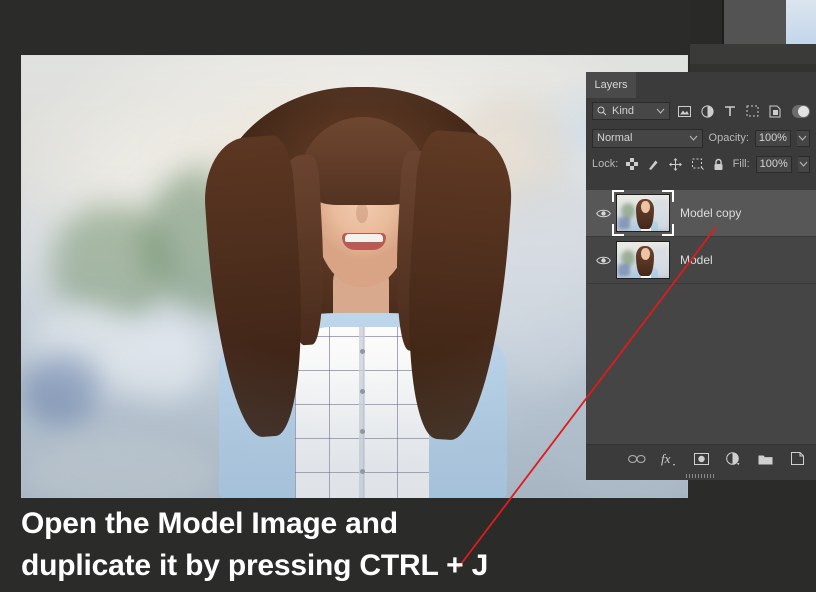 This screenshot has height=592, width=816. What do you see at coordinates (684, 111) in the screenshot?
I see `image-filter-icon` at bounding box center [684, 111].